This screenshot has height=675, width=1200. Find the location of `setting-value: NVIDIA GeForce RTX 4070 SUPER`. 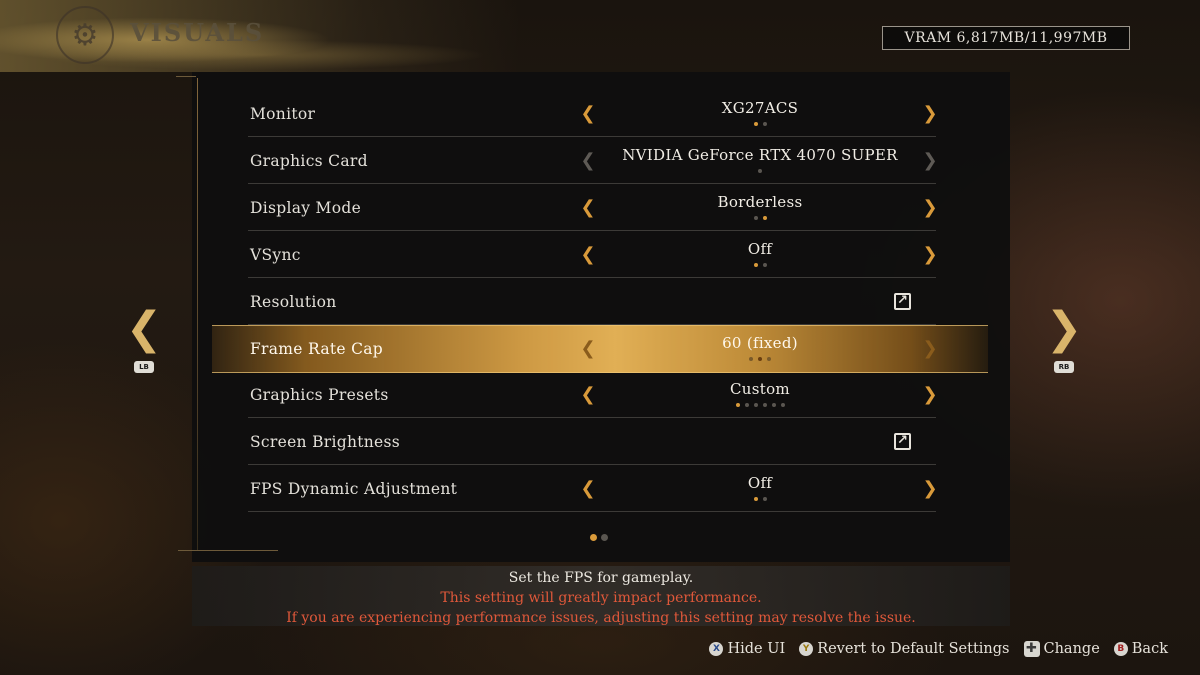

setting-value: NVIDIA GeForce RTX 4070 SUPER is located at coordinates (760, 155).